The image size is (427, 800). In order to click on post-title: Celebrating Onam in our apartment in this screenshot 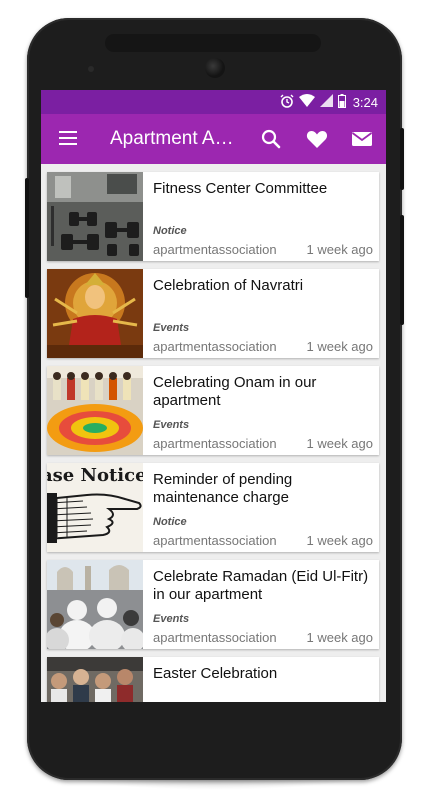, I will do `click(235, 391)`.